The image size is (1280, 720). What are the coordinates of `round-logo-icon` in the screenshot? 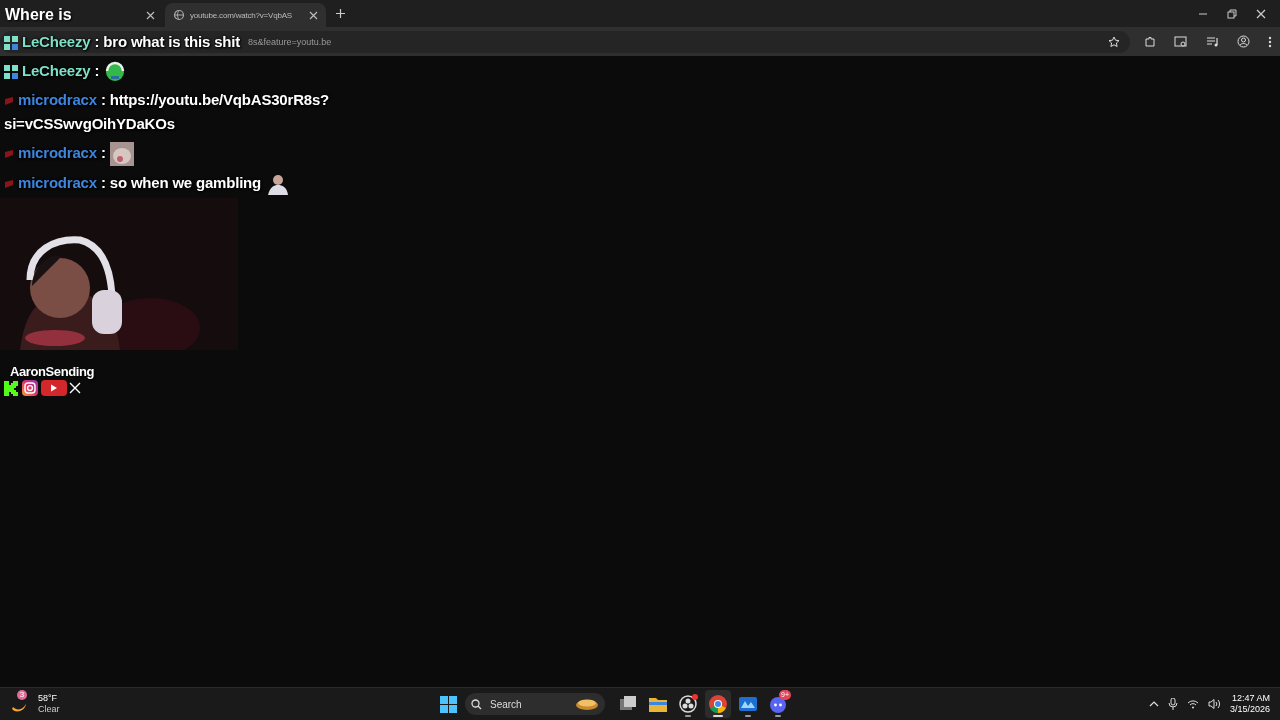 It's located at (718, 704).